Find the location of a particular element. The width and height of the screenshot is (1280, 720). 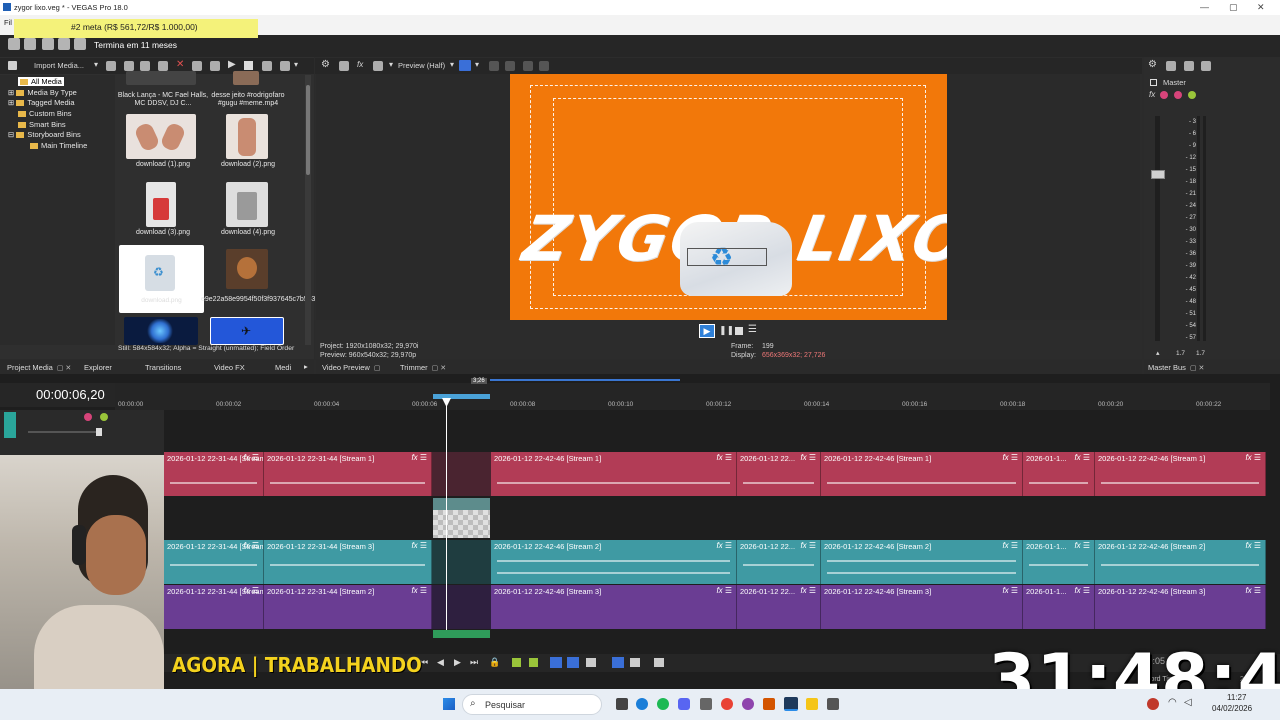

grid-overlay-icon is located at coordinates (465, 65).